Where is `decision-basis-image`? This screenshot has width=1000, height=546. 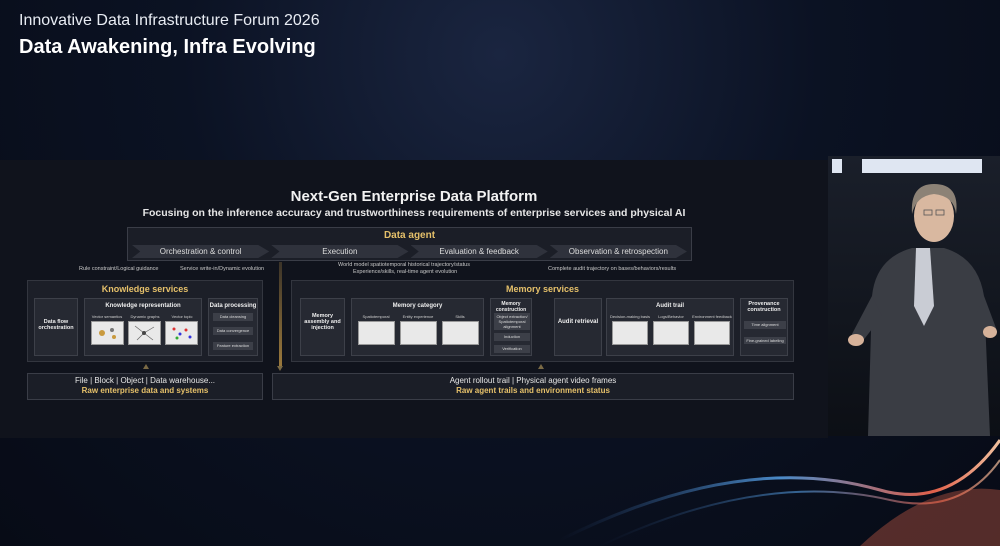
decision-basis-image is located at coordinates (630, 333).